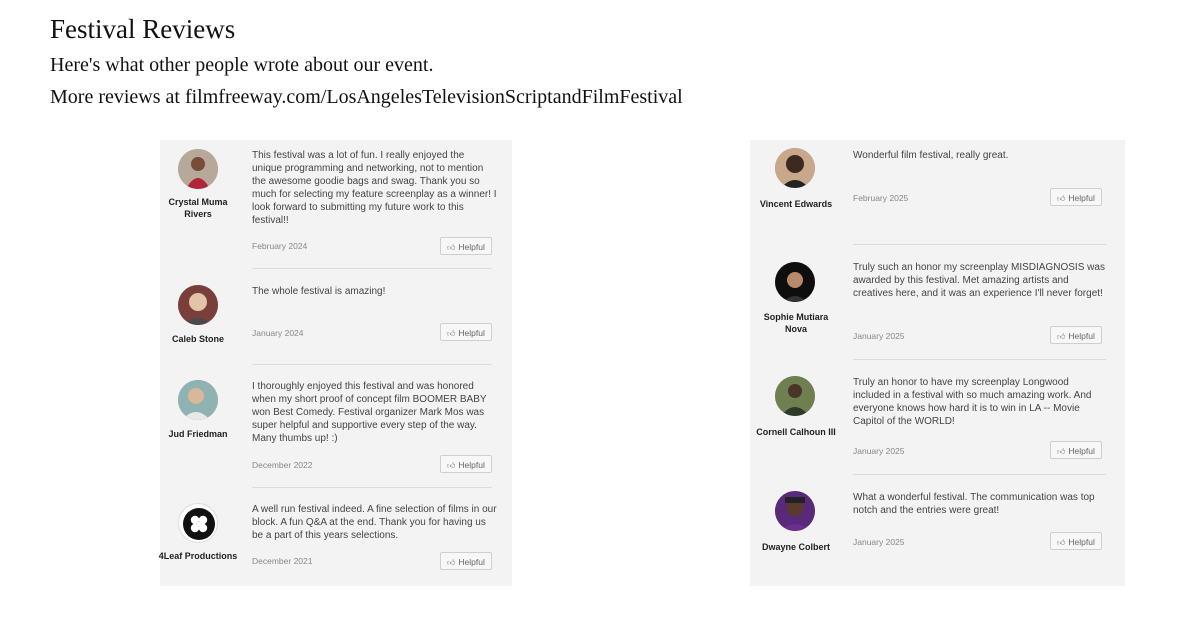 The width and height of the screenshot is (1200, 619). What do you see at coordinates (881, 198) in the screenshot?
I see `review-date: February 2025` at bounding box center [881, 198].